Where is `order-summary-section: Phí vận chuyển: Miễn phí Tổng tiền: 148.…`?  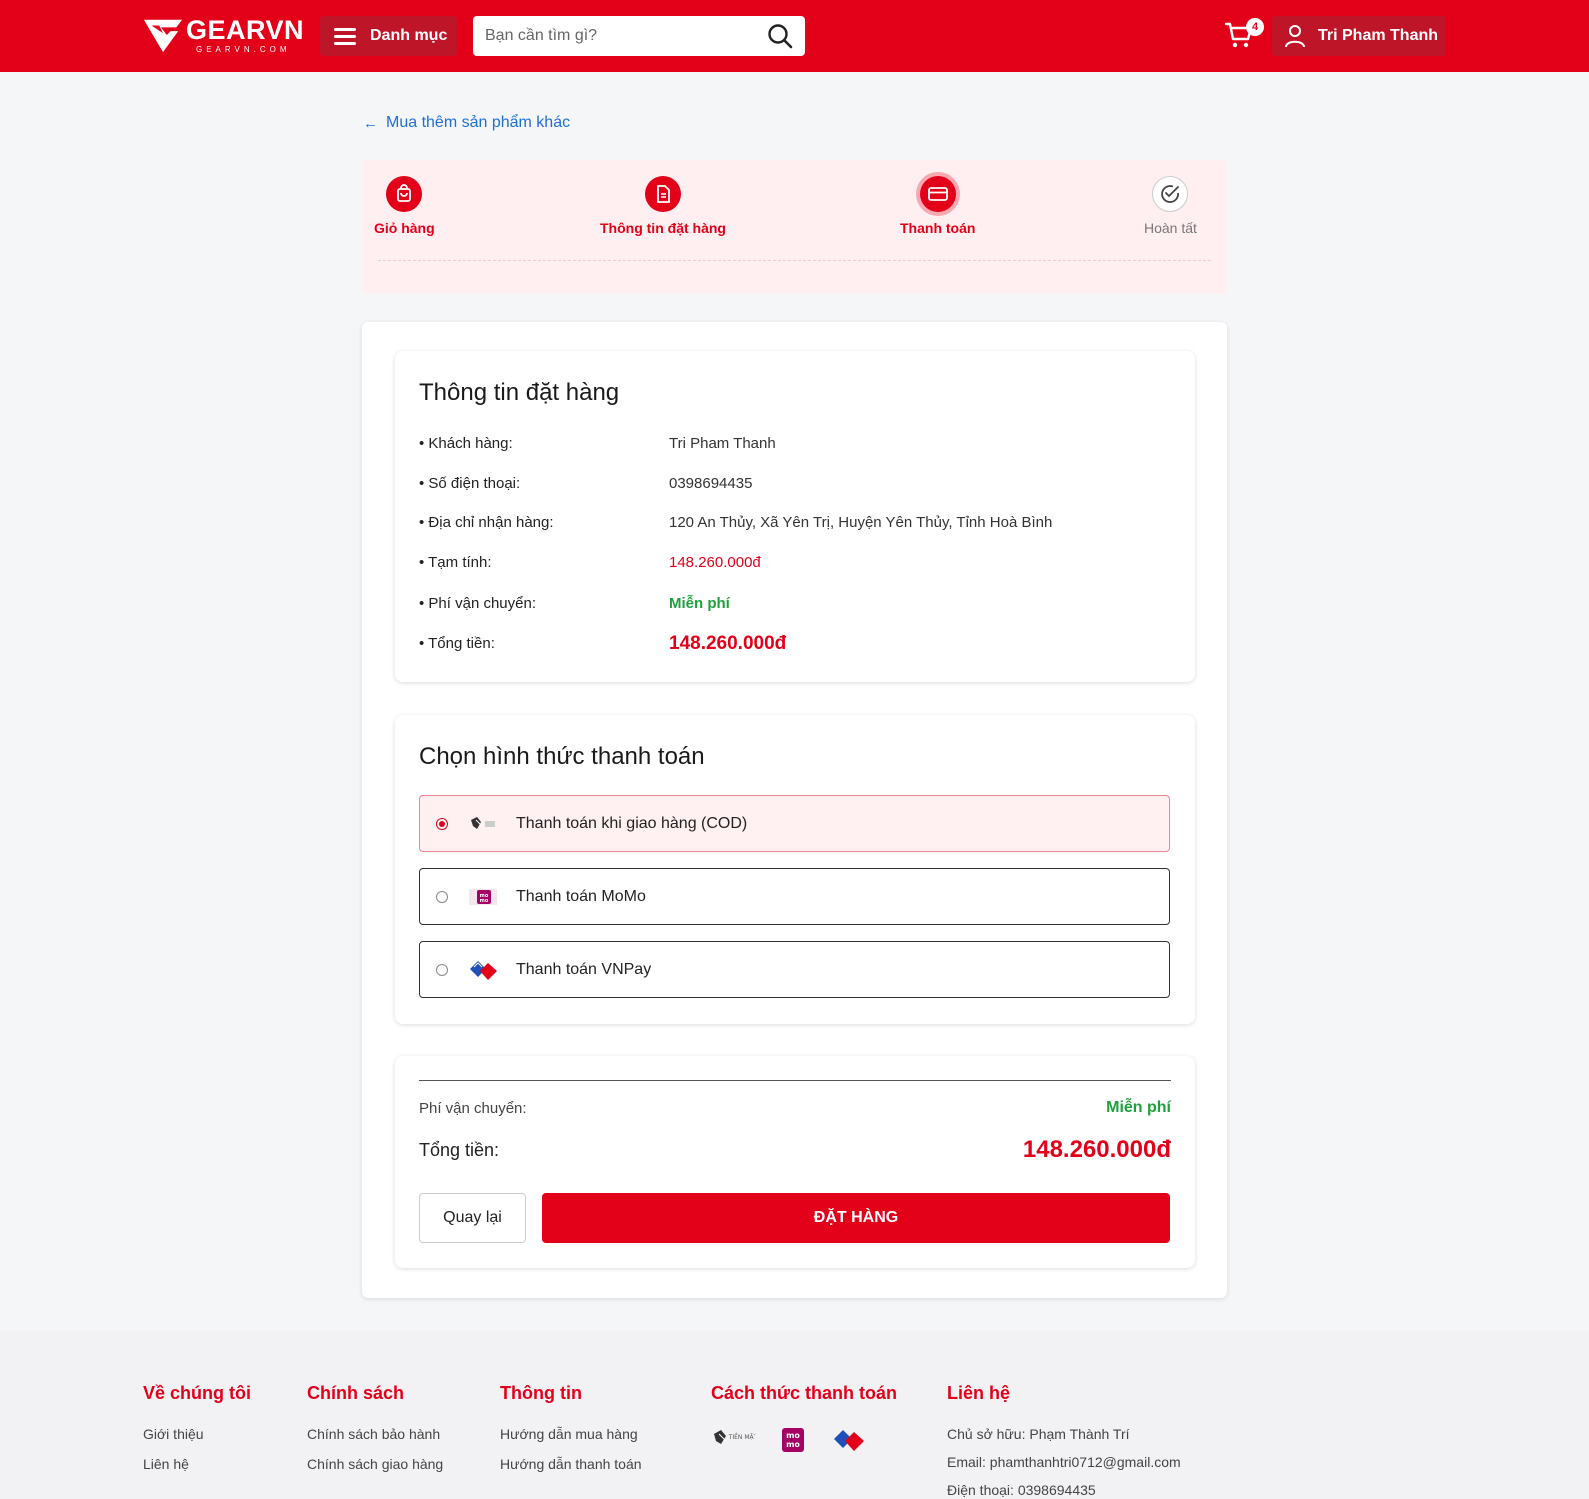 order-summary-section: Phí vận chuyển: Miễn phí Tổng tiền: 148.… is located at coordinates (795, 1162).